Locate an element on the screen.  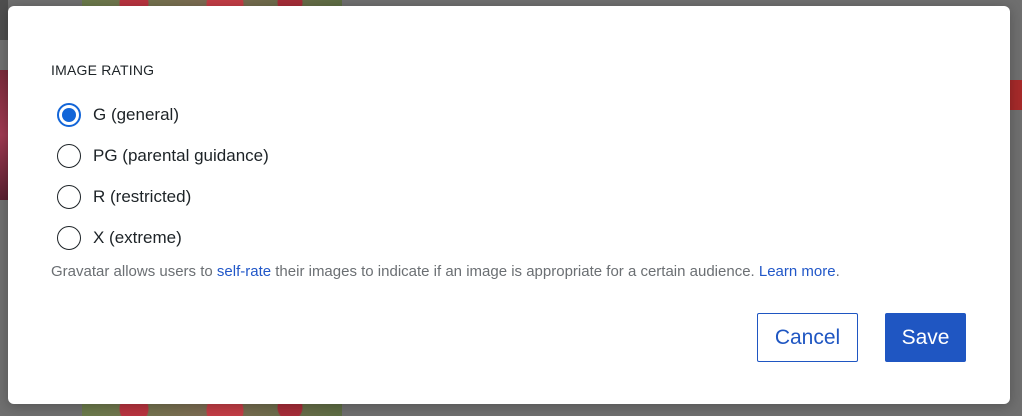
backdrop-image-edge is located at coordinates (1016, 95).